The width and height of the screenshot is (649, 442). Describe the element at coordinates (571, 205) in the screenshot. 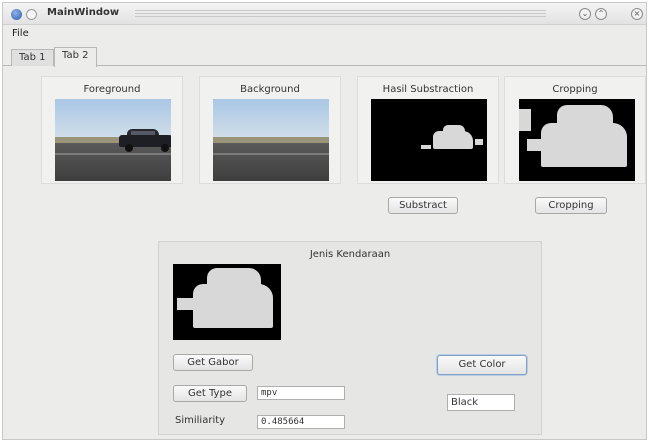

I see `cropping-button: Cropping` at that location.